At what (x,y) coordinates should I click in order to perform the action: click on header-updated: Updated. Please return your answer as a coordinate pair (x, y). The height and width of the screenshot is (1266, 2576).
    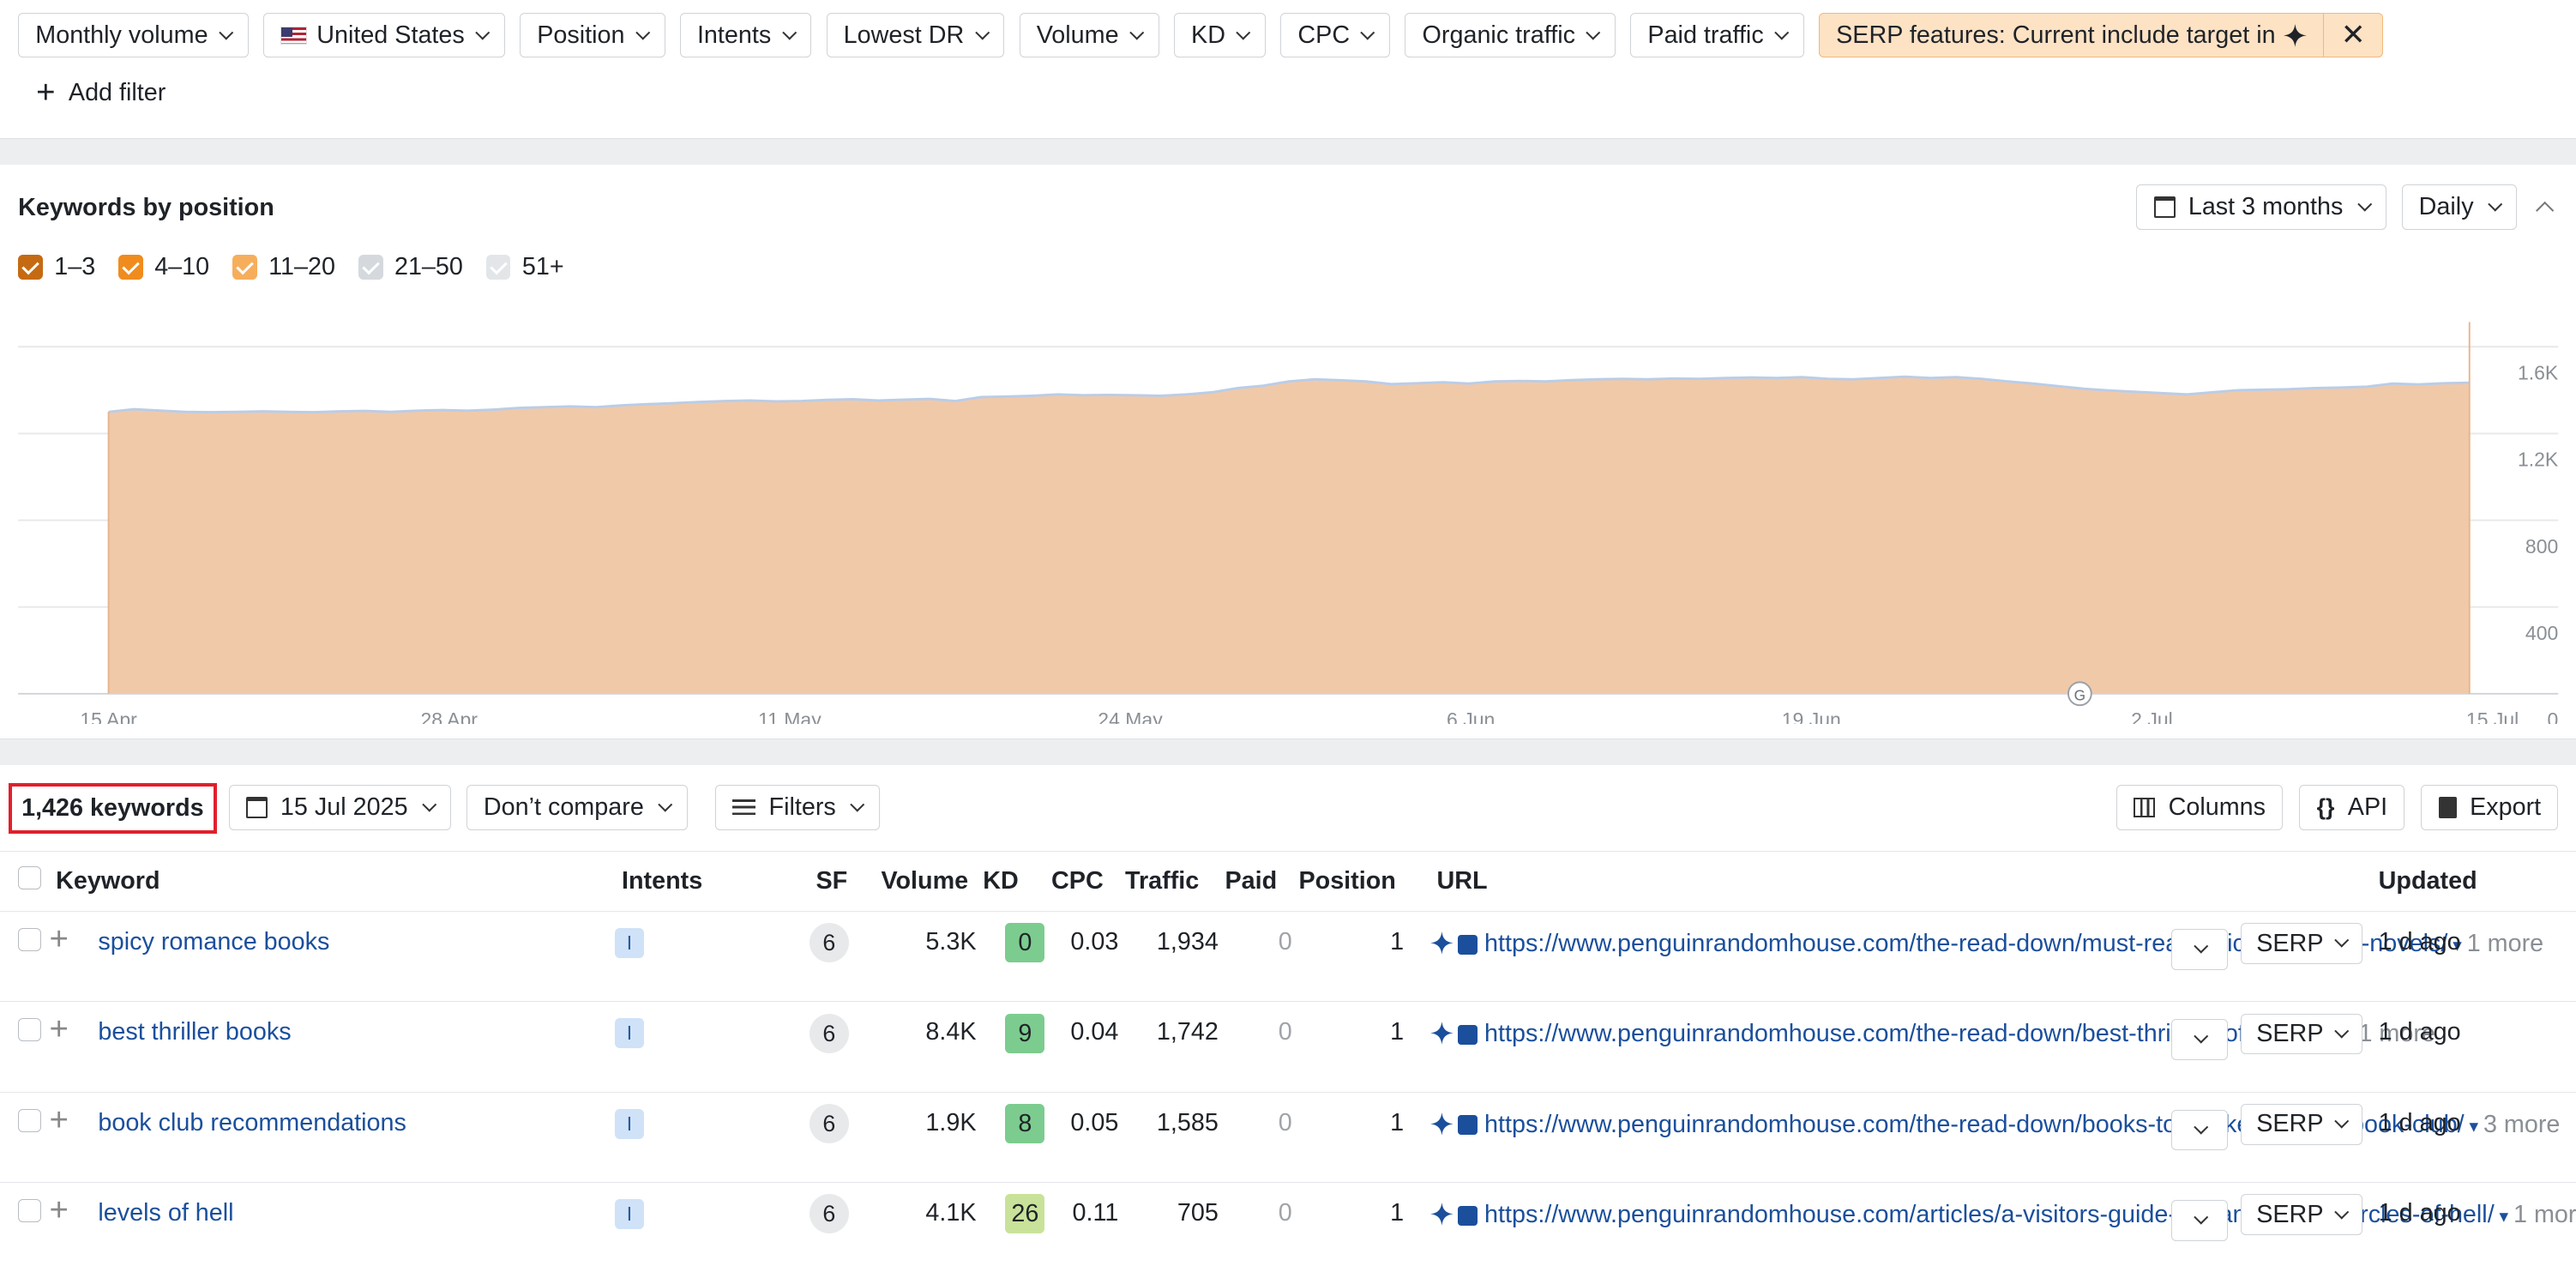
    Looking at the image, I should click on (2473, 882).